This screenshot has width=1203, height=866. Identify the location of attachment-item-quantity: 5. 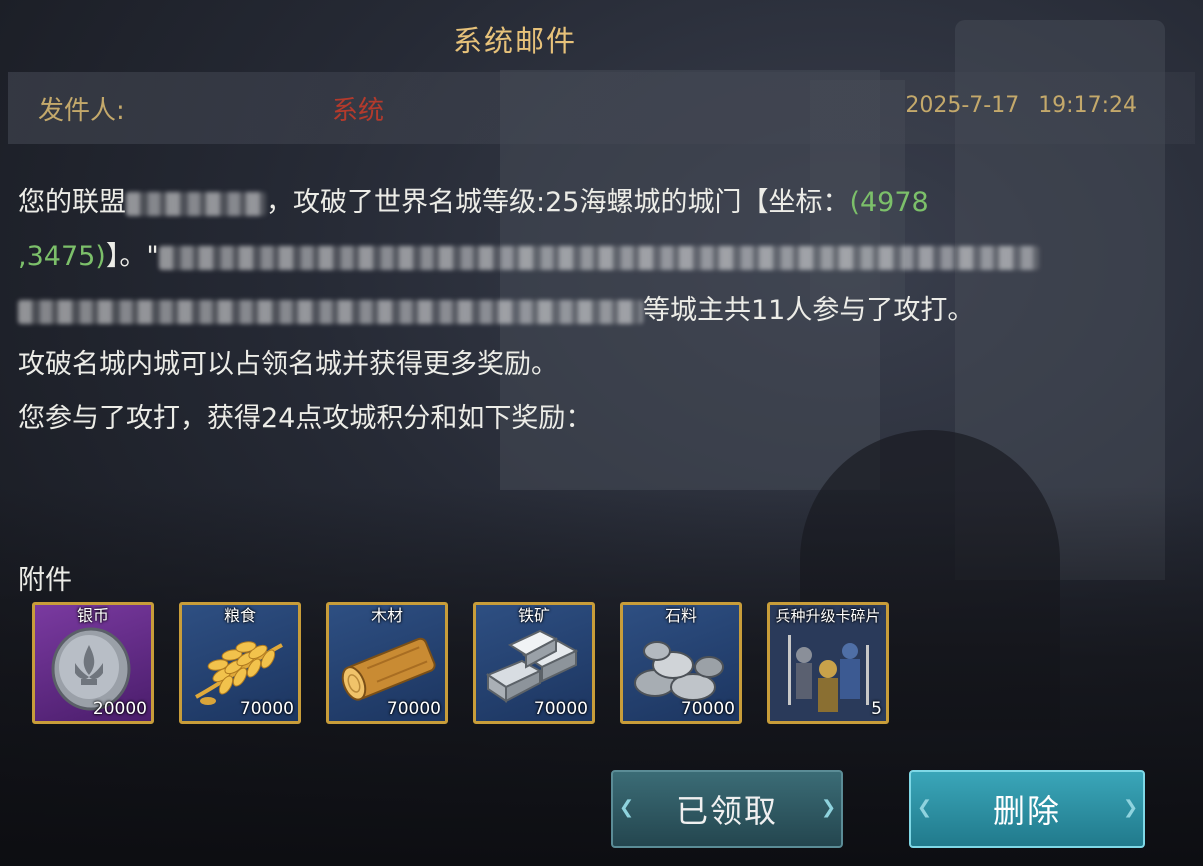
(876, 709).